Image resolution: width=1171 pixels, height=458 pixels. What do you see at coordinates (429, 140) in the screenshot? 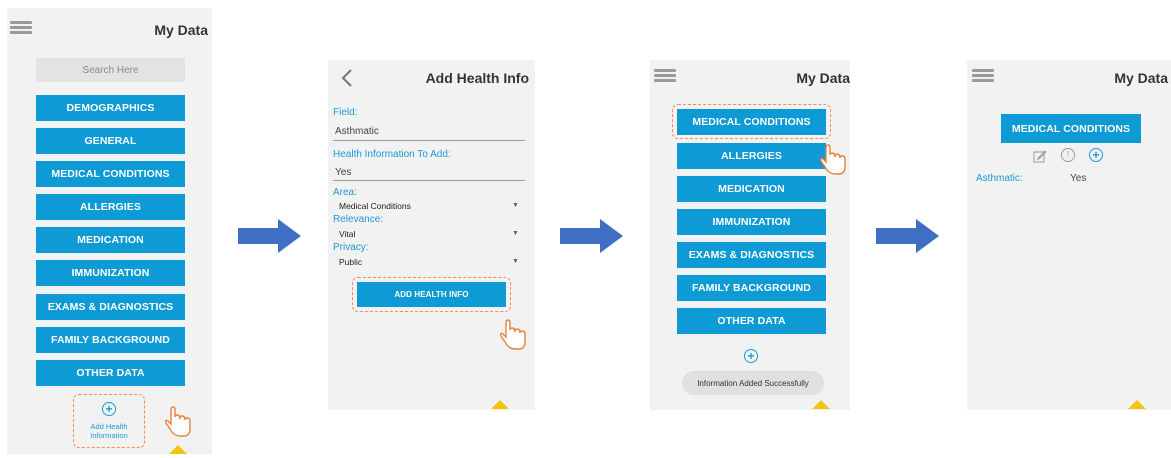
I see `field-underline` at bounding box center [429, 140].